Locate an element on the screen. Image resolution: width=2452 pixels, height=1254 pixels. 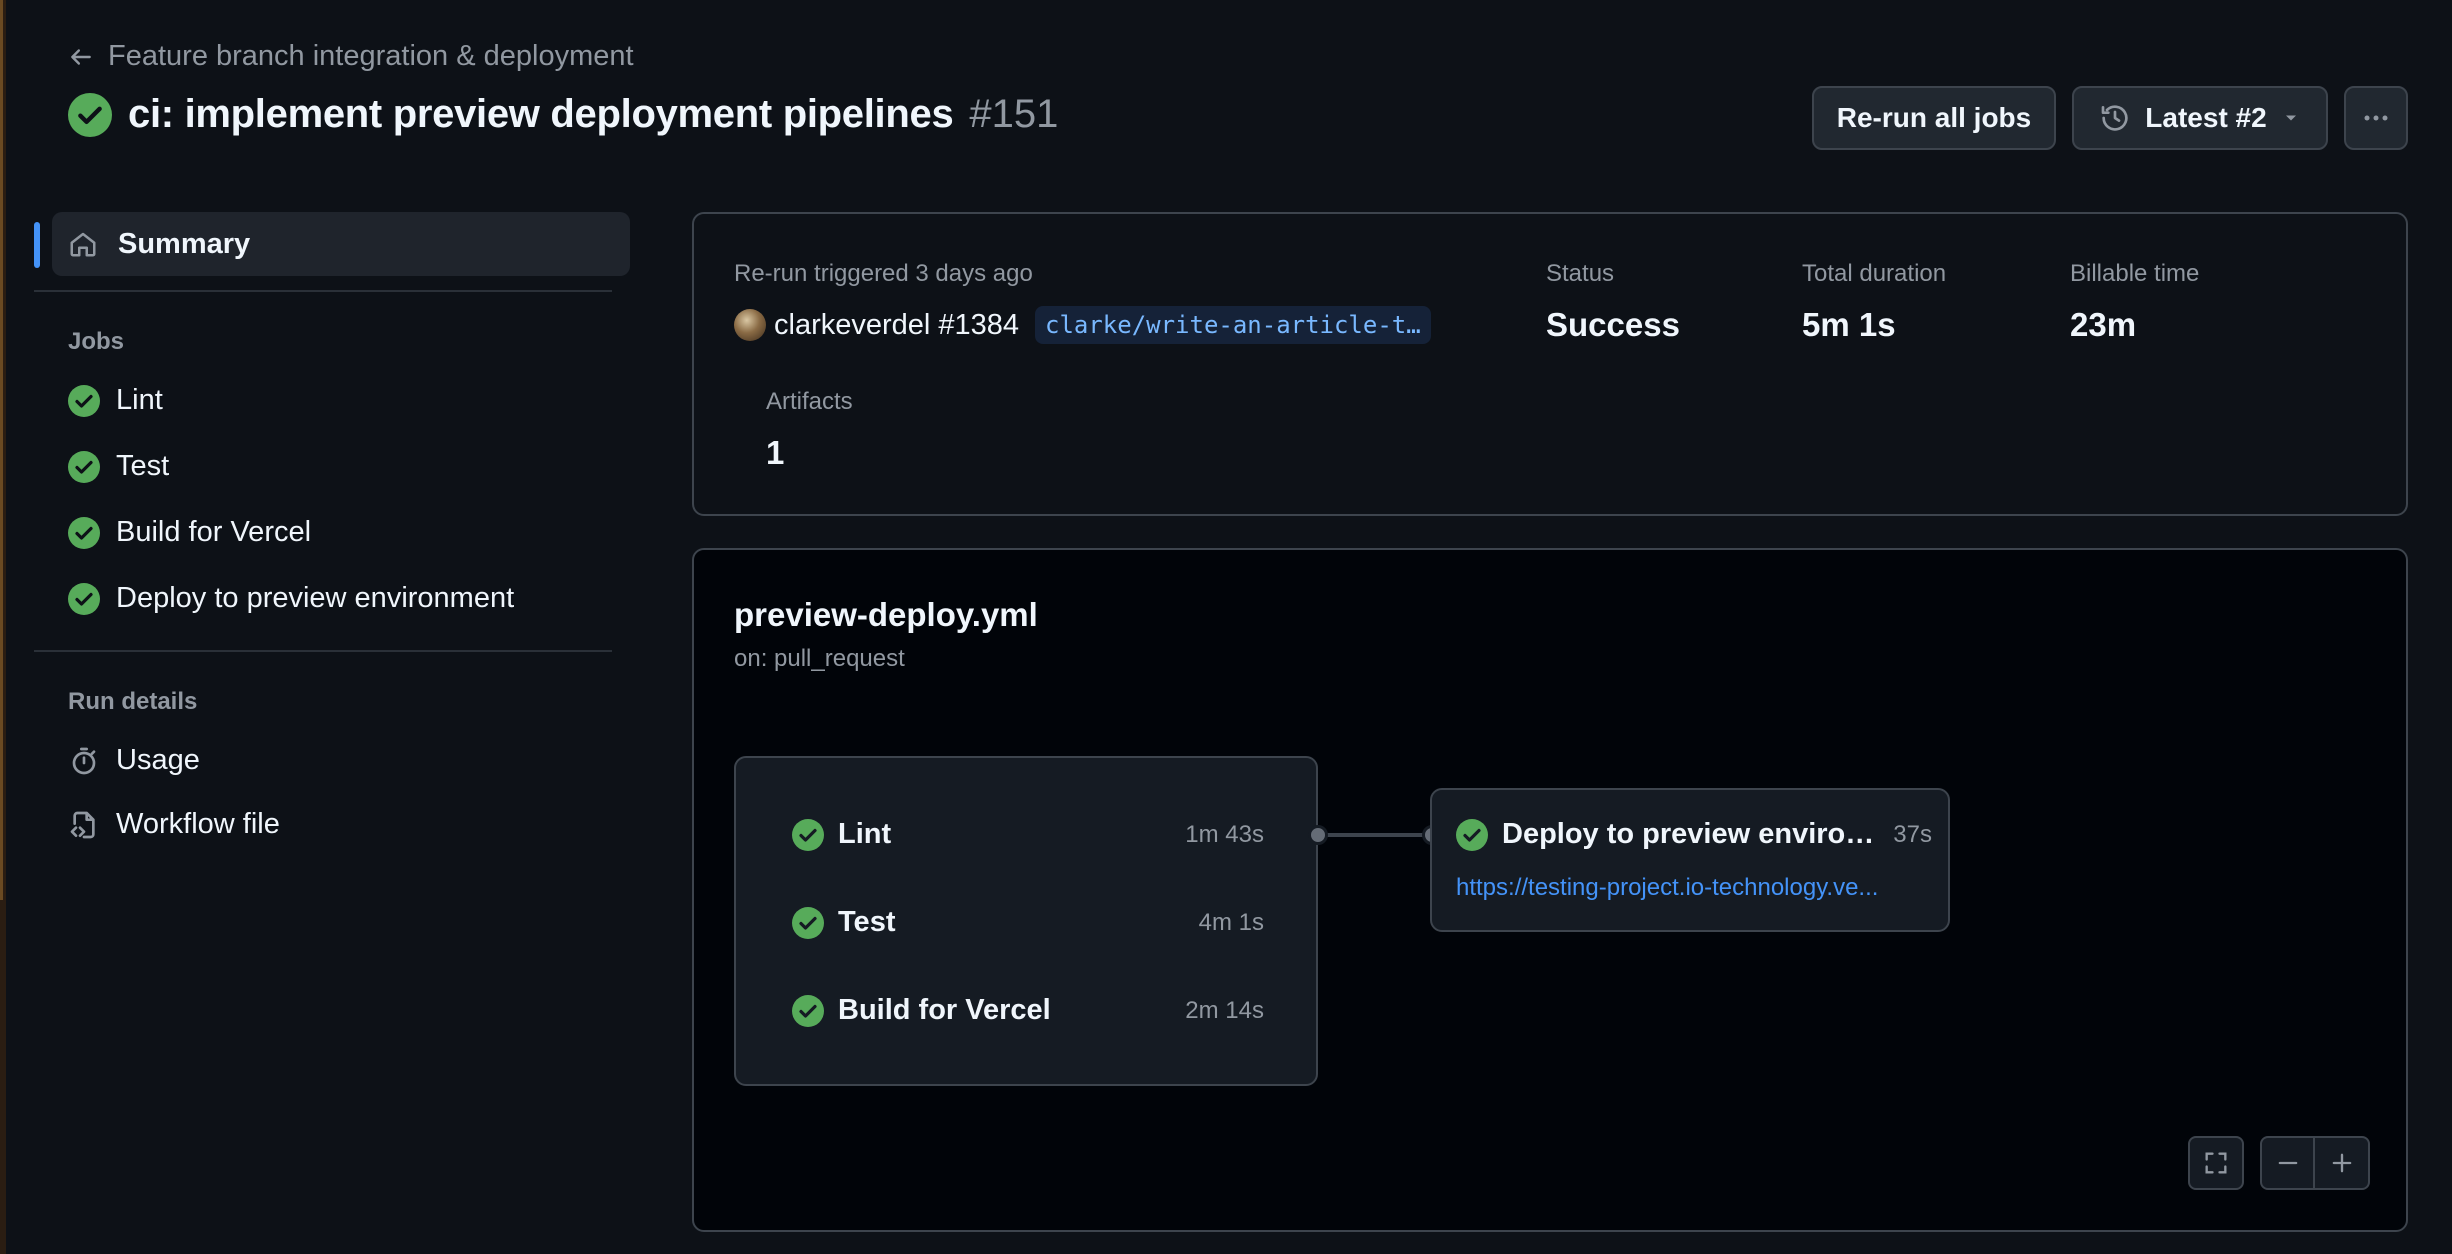
billable-value: 23m is located at coordinates (2103, 324).